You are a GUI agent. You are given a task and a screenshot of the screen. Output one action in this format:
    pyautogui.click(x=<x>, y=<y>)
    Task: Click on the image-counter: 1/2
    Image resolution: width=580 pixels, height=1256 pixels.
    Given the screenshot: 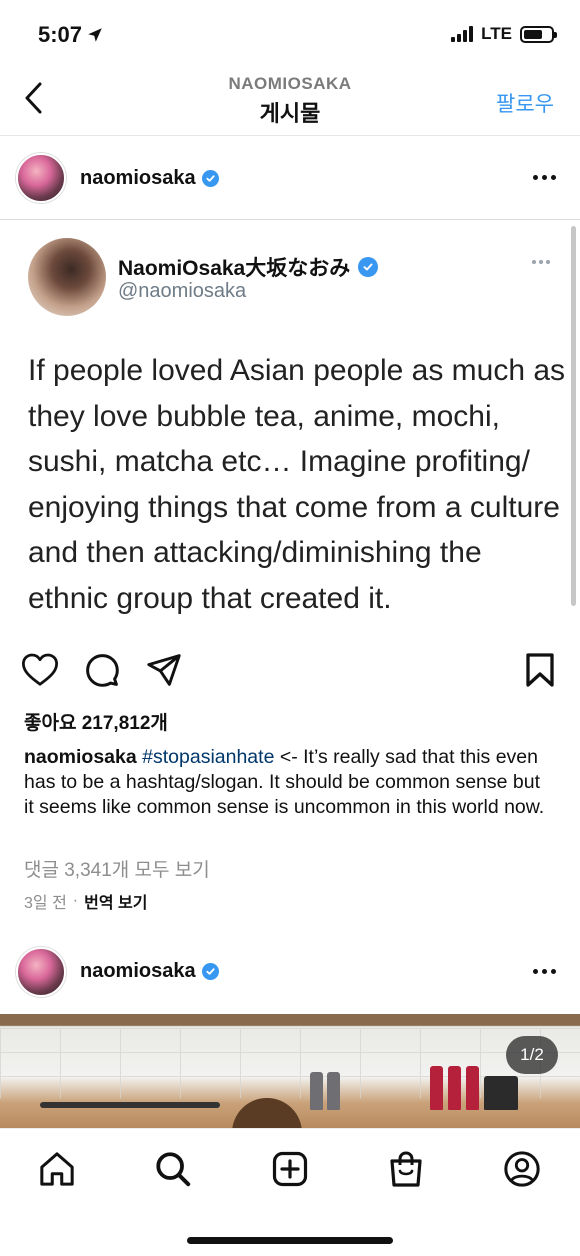 What is the action you would take?
    pyautogui.click(x=532, y=1055)
    